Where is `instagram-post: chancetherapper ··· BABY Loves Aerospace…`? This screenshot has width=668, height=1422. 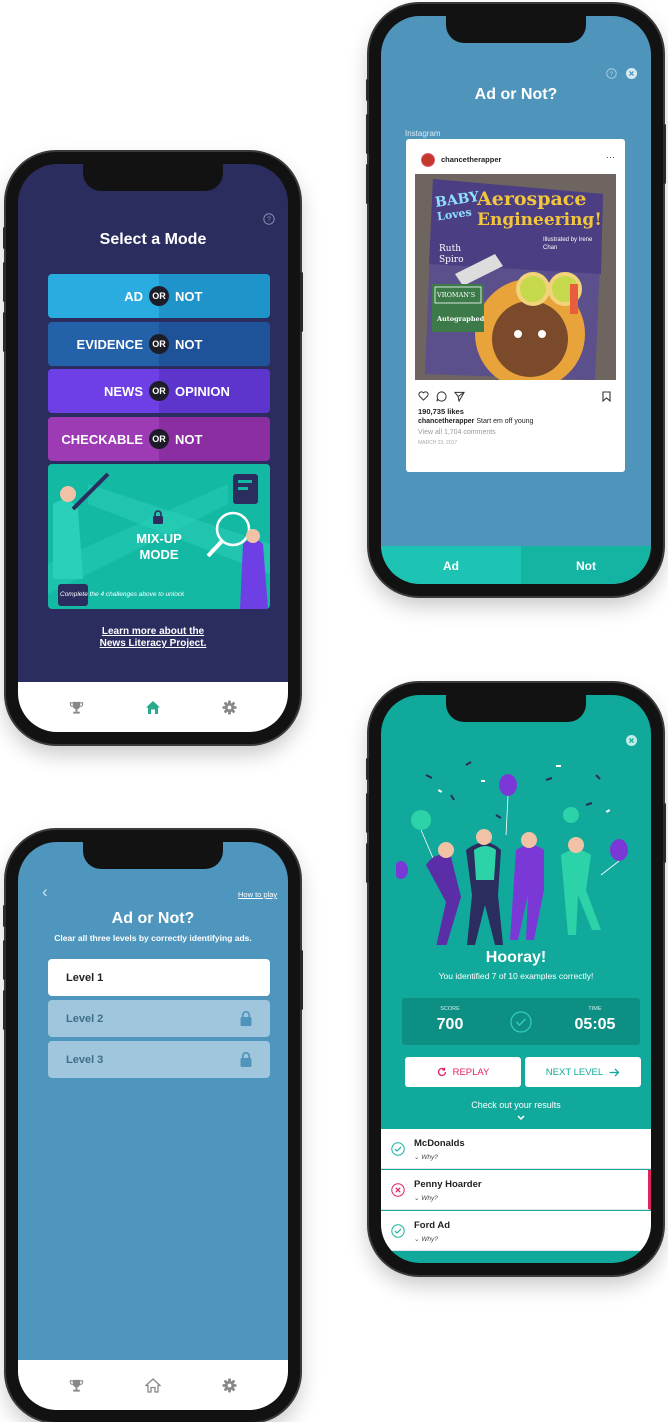
instagram-post: chancetherapper ··· BABY Loves Aerospace… is located at coordinates (515, 305).